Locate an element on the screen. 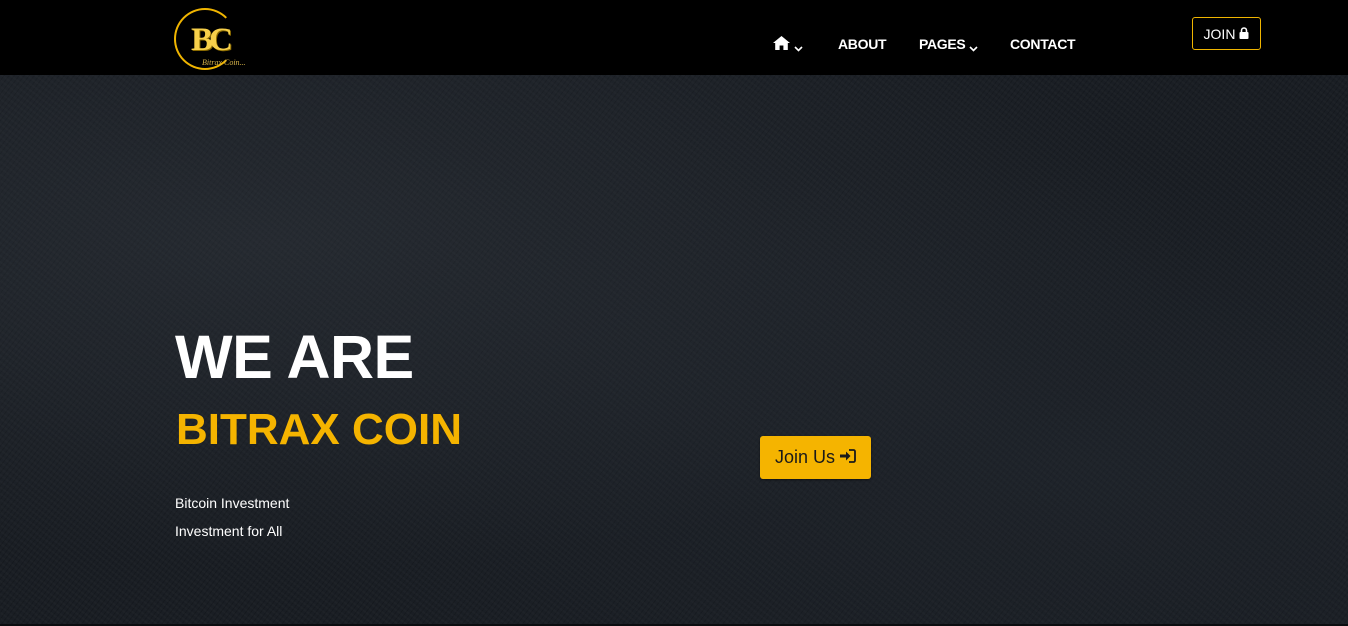  sign-in-icon is located at coordinates (848, 457).